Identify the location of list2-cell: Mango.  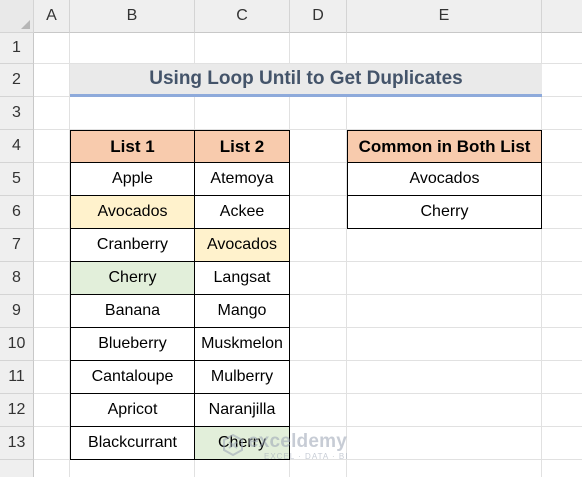
(242, 311).